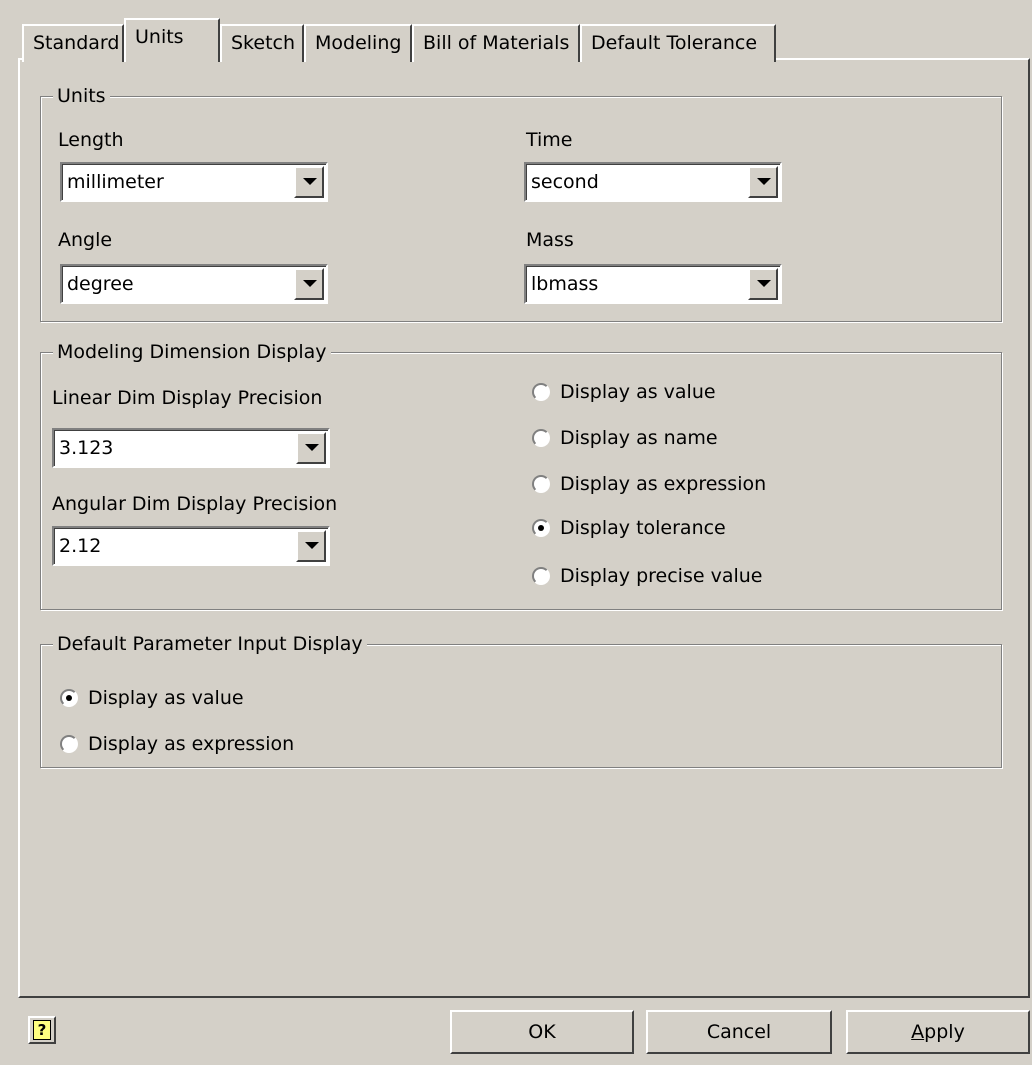 This screenshot has height=1065, width=1032. Describe the element at coordinates (81, 96) in the screenshot. I see `units-group-title: Units` at that location.